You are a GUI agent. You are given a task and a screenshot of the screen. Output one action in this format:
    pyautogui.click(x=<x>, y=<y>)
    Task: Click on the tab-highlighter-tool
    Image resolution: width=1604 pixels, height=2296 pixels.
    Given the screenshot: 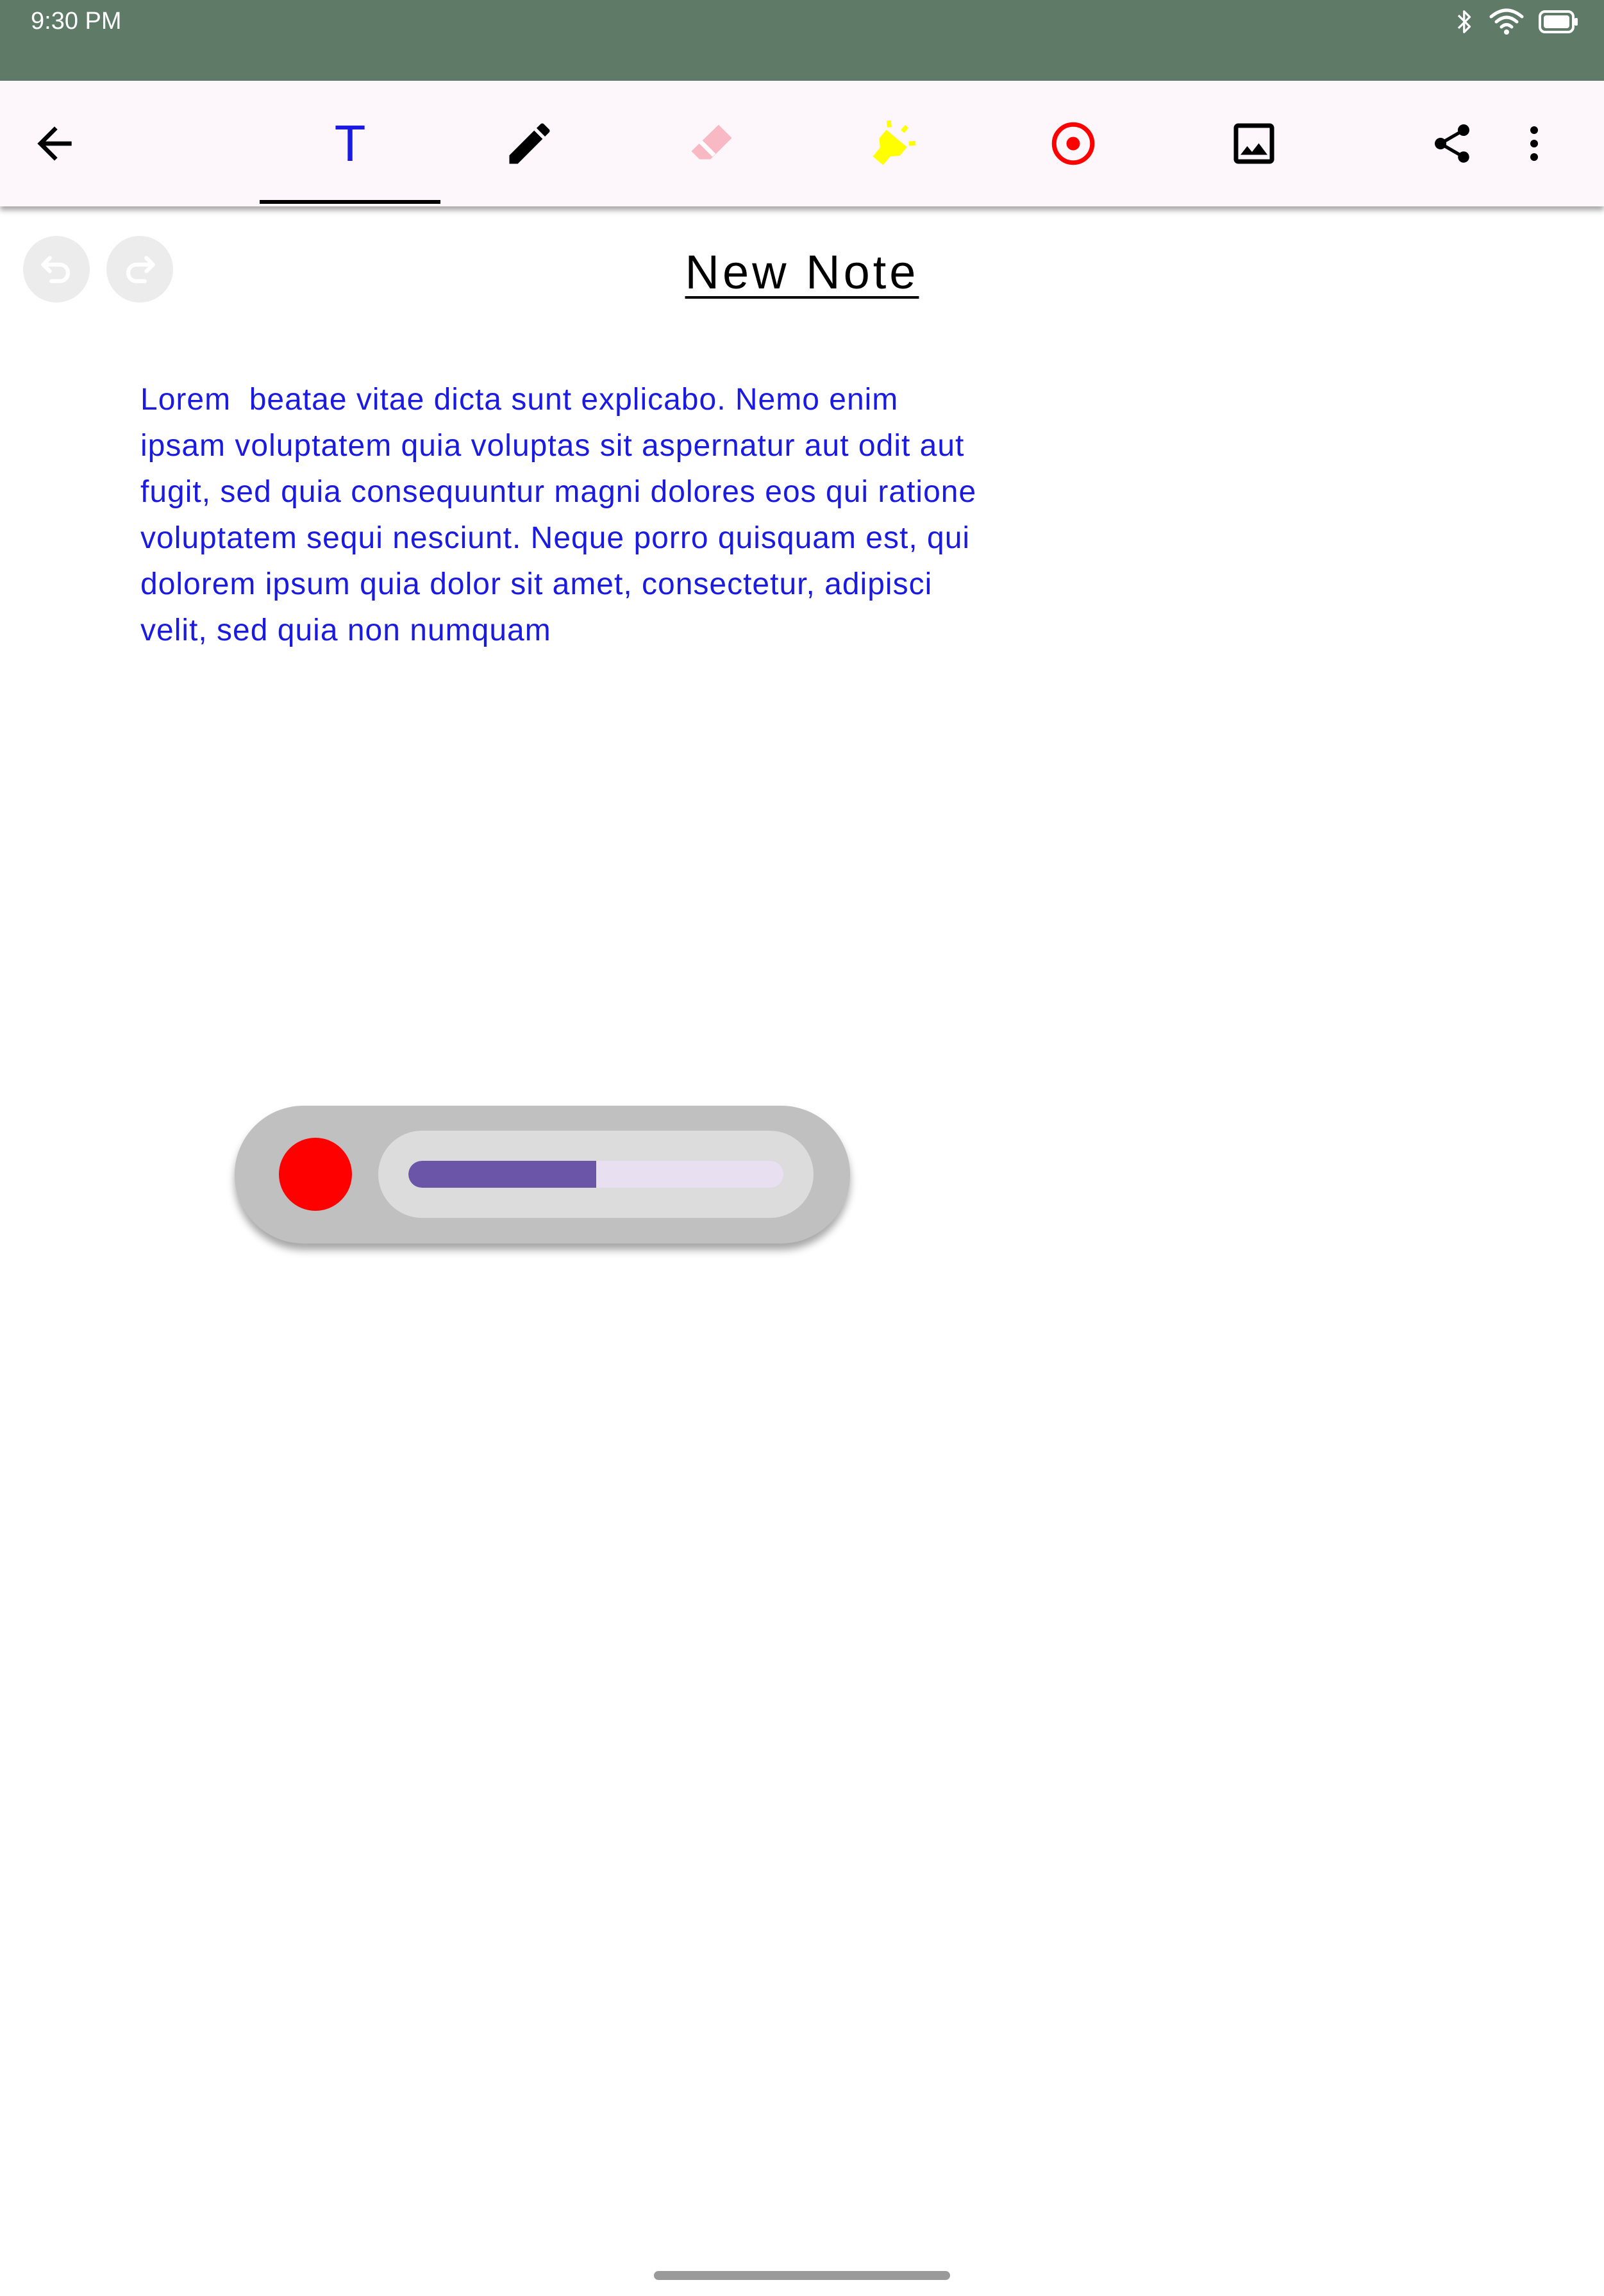 What is the action you would take?
    pyautogui.click(x=892, y=143)
    